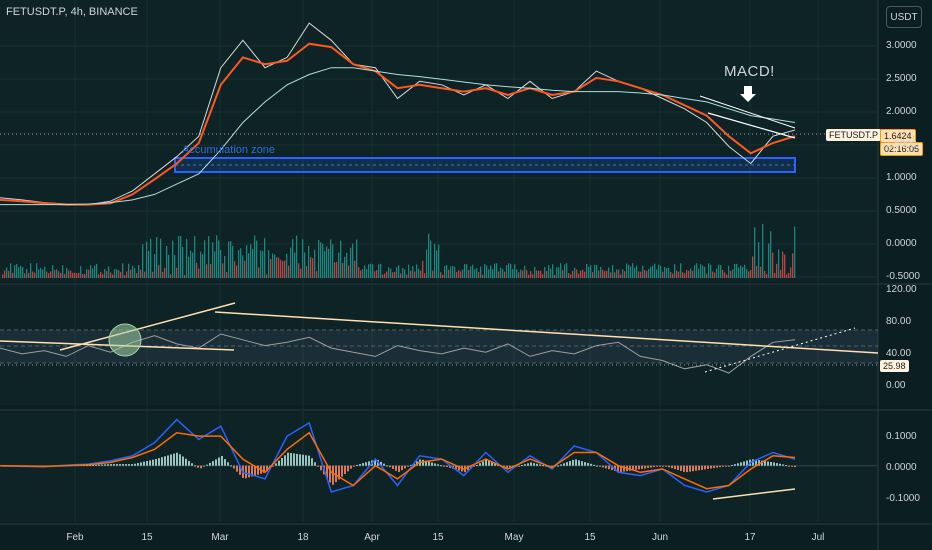 Image resolution: width=932 pixels, height=550 pixels. I want to click on symbol-title: FETUSDT.P, 4h, BINANCE, so click(72, 12).